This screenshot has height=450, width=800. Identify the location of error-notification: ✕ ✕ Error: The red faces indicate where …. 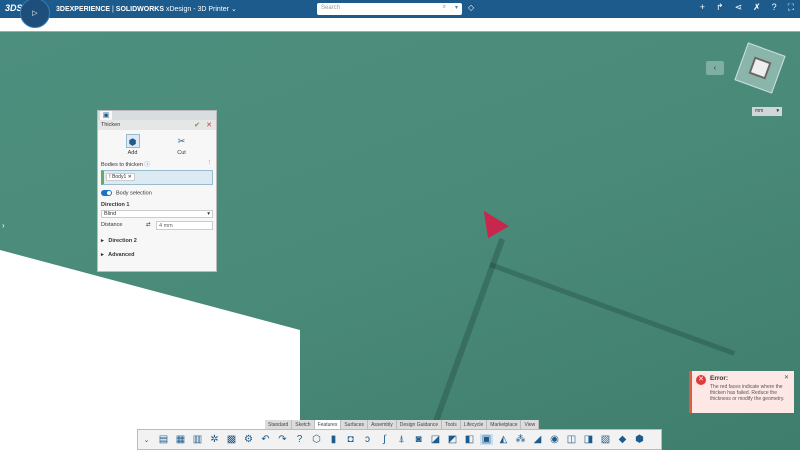
(741, 392).